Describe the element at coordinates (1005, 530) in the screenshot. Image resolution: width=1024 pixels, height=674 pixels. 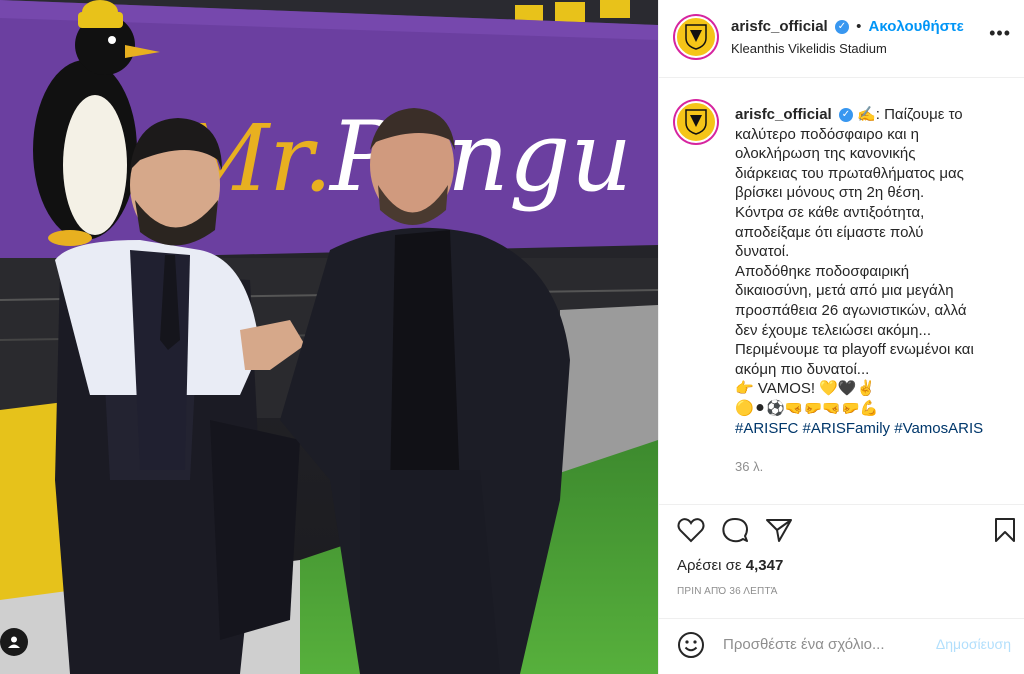
I see `bookmark-icon` at that location.